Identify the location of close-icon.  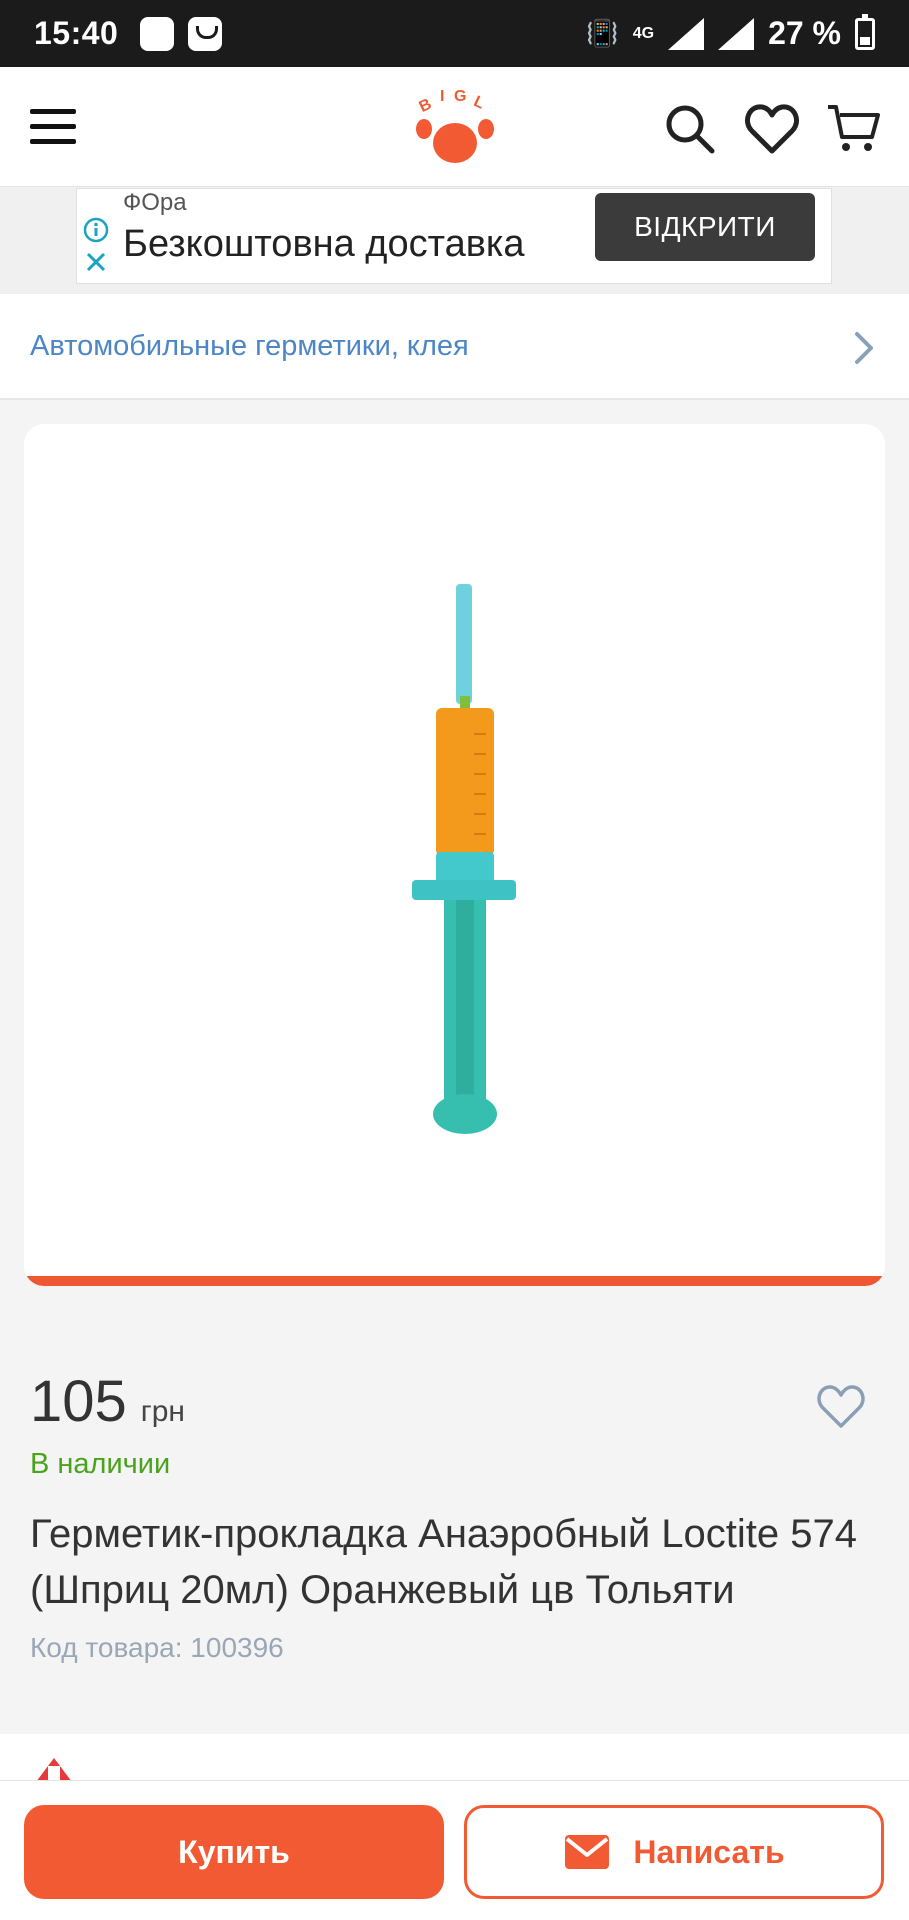
(96, 262).